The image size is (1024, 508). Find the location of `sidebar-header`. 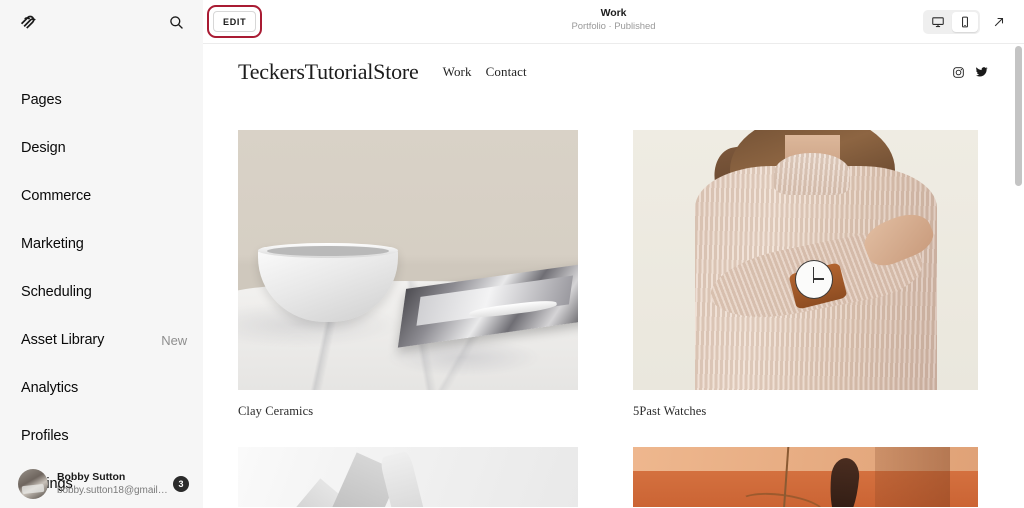

sidebar-header is located at coordinates (101, 22).